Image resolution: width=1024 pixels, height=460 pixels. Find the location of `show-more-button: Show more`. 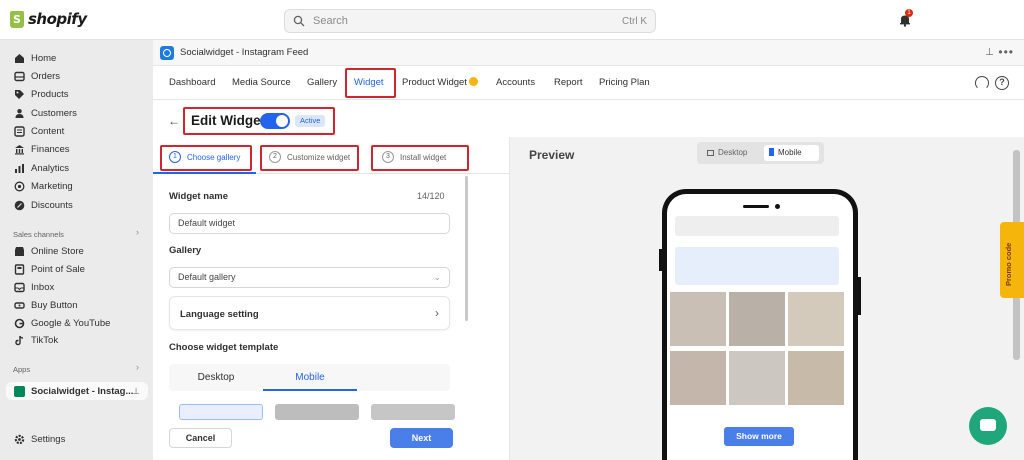

show-more-button: Show more is located at coordinates (759, 436).